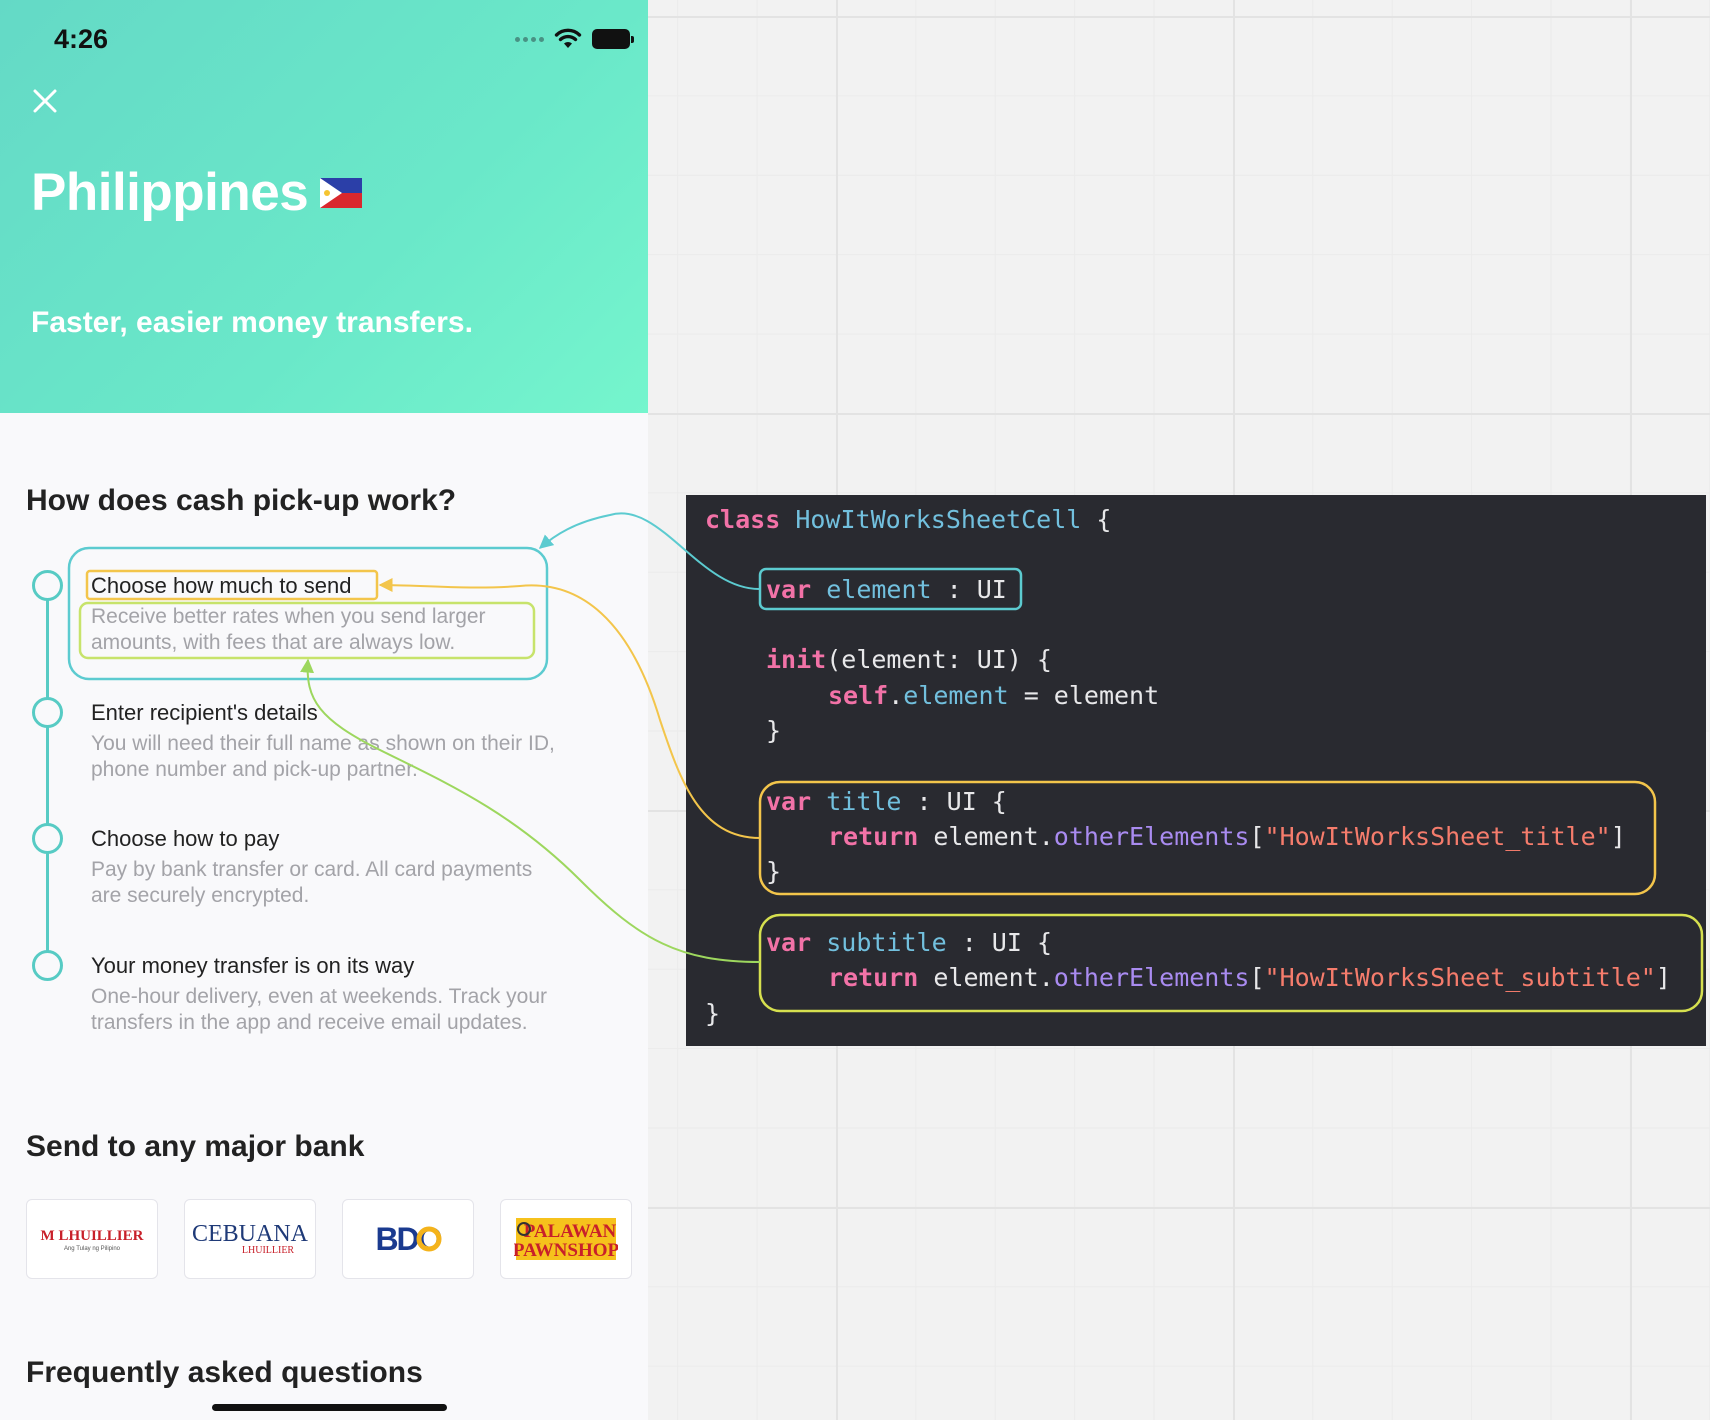 Image resolution: width=1710 pixels, height=1420 pixels. What do you see at coordinates (568, 38) in the screenshot?
I see `wifi-icon` at bounding box center [568, 38].